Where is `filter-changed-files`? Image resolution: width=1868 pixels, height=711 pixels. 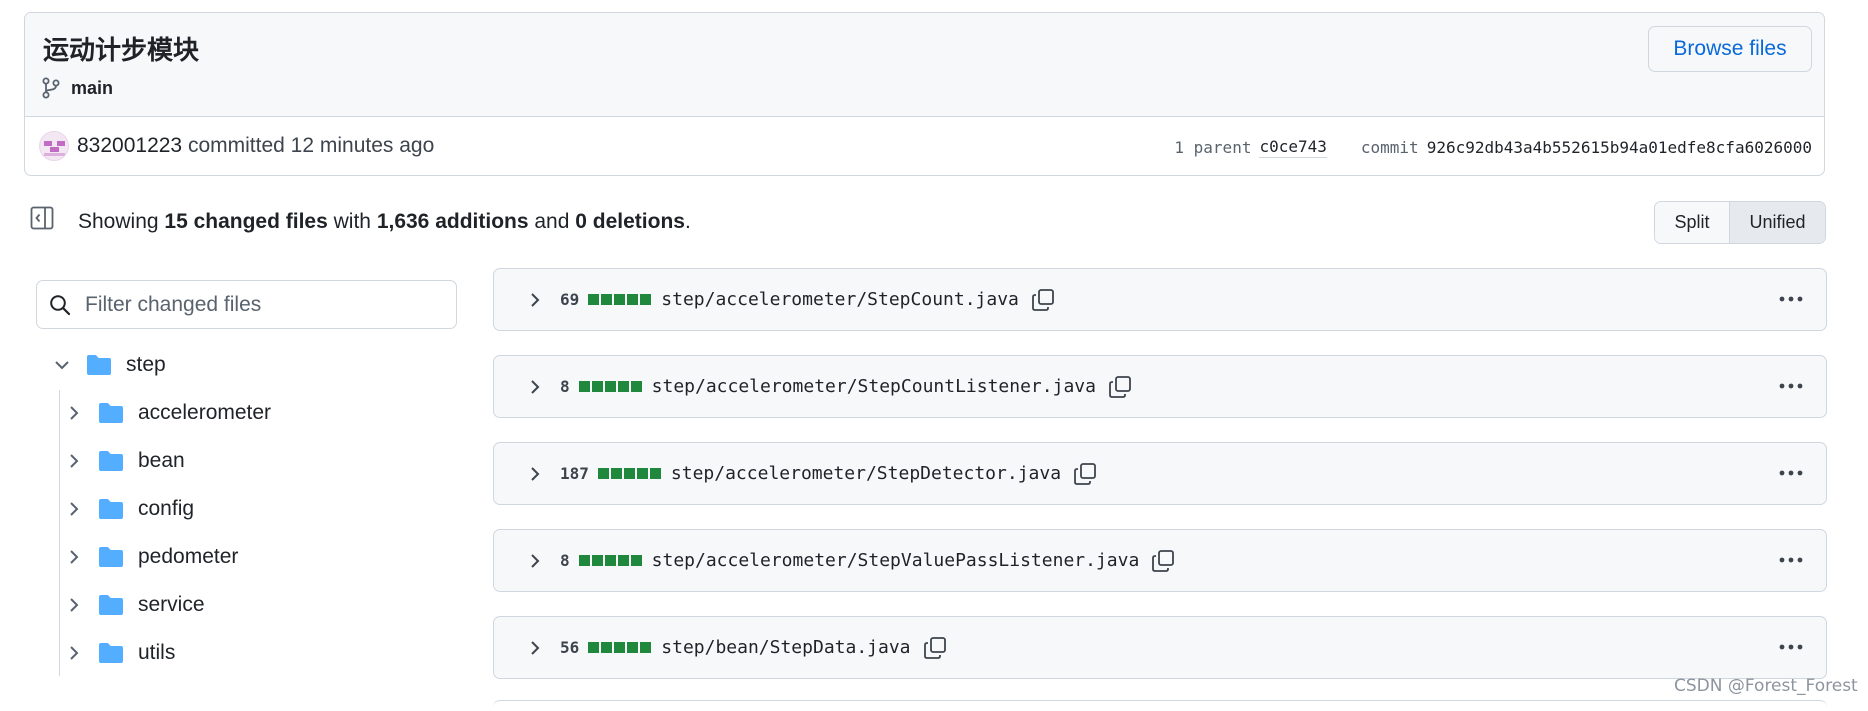 filter-changed-files is located at coordinates (246, 304).